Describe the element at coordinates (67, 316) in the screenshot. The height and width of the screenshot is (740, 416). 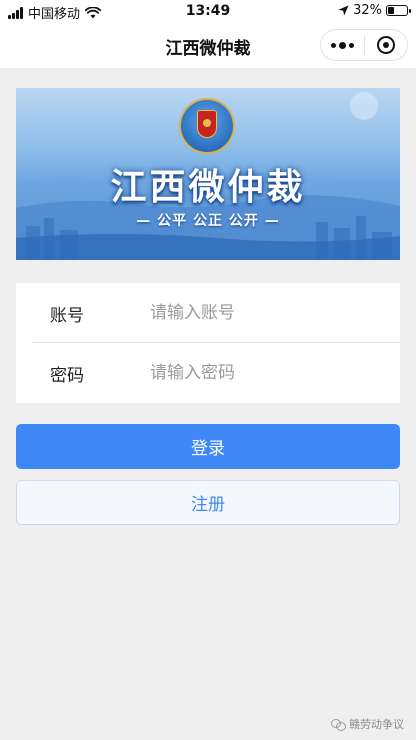
I see `account-label: 账号` at that location.